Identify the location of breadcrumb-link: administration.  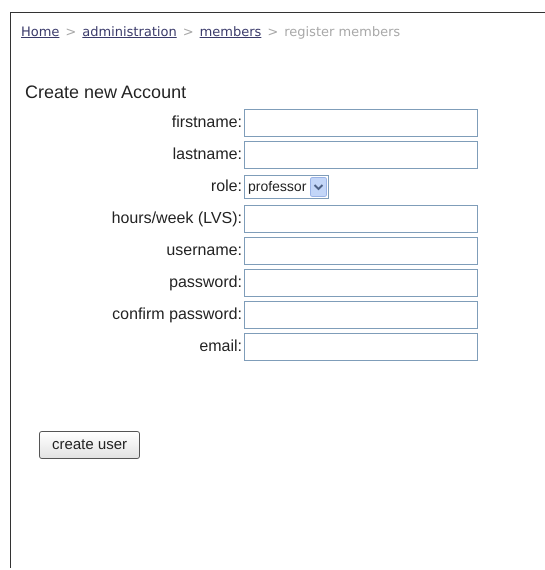
(129, 32).